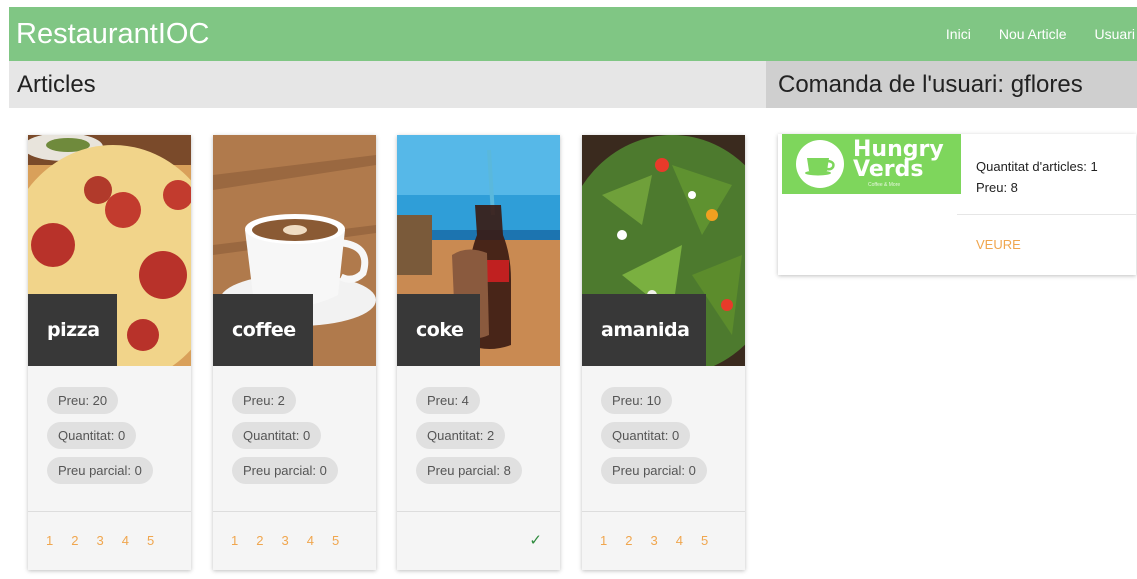  I want to click on pizza-image: pizza, so click(109, 250).